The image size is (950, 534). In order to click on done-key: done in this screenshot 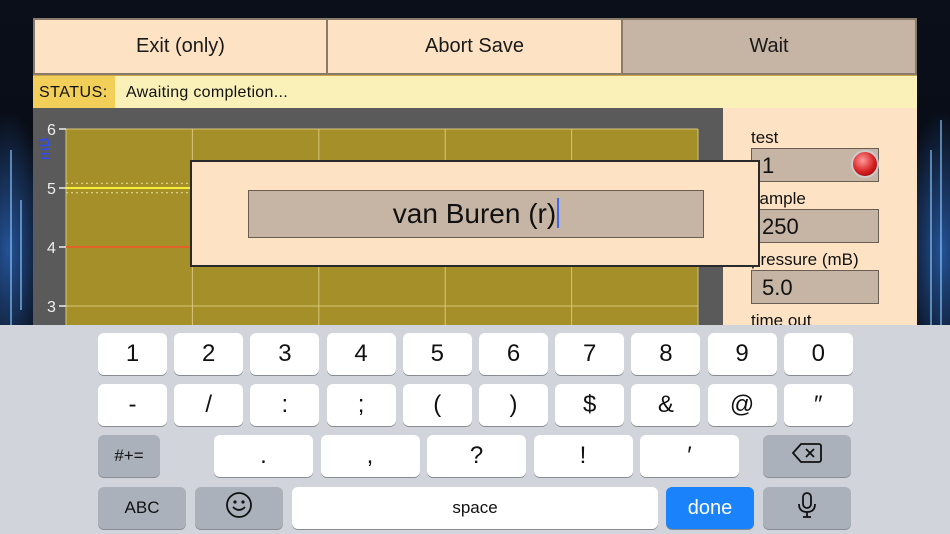, I will do `click(710, 508)`.